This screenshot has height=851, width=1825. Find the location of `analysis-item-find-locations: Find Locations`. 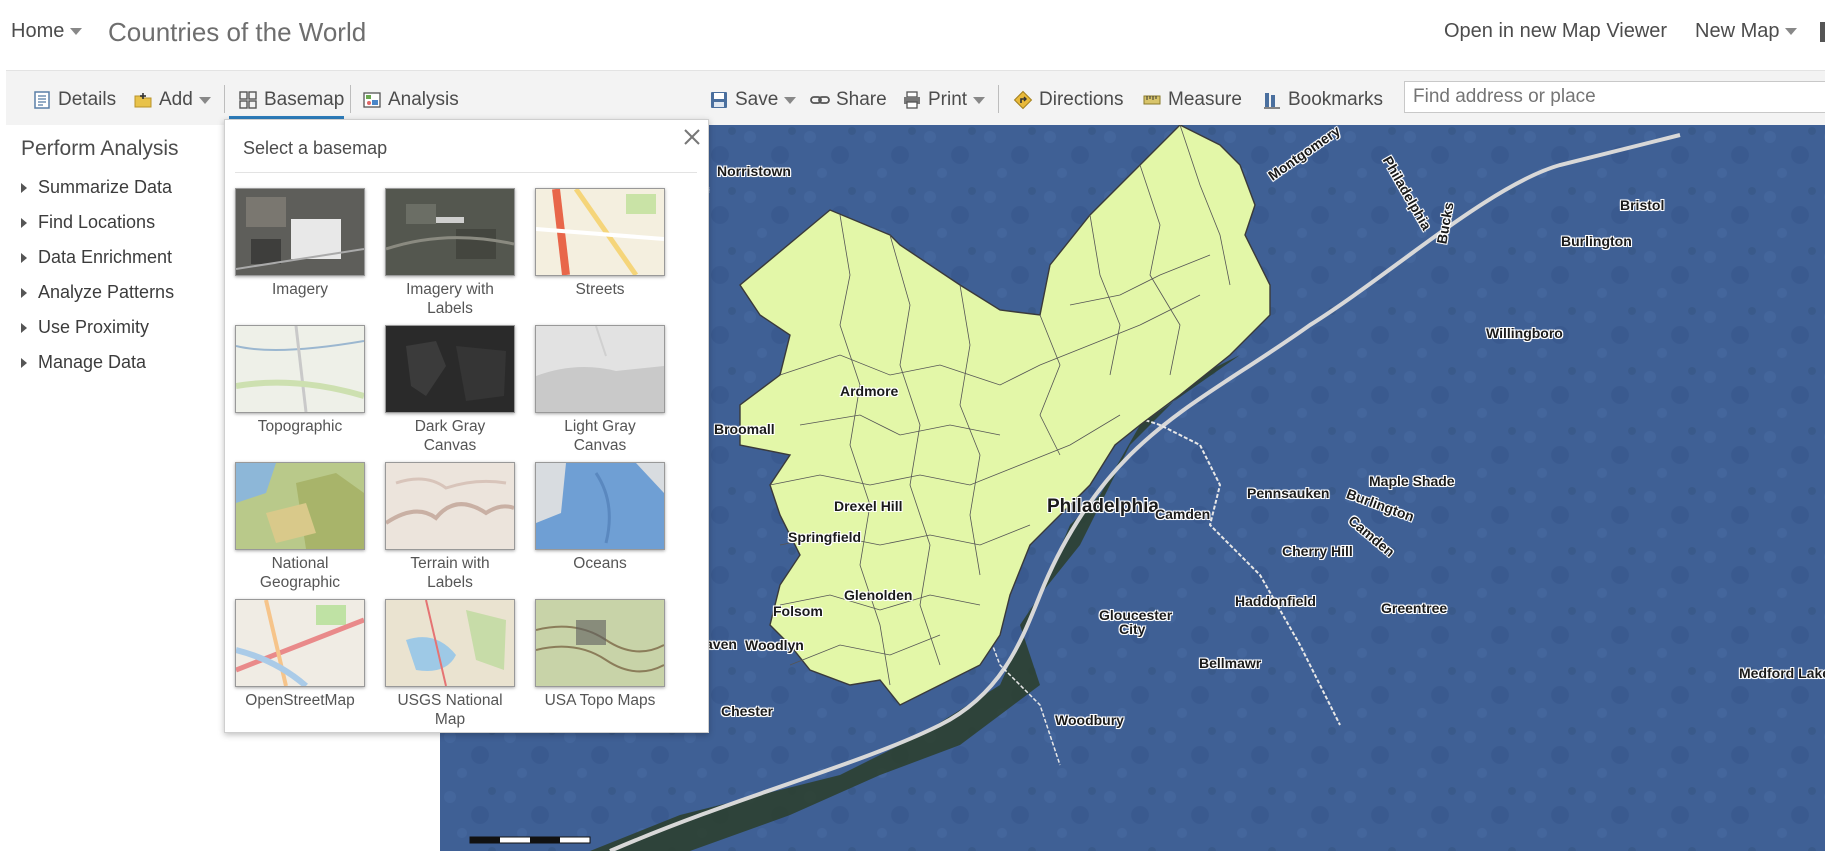

analysis-item-find-locations: Find Locations is located at coordinates (88, 222).